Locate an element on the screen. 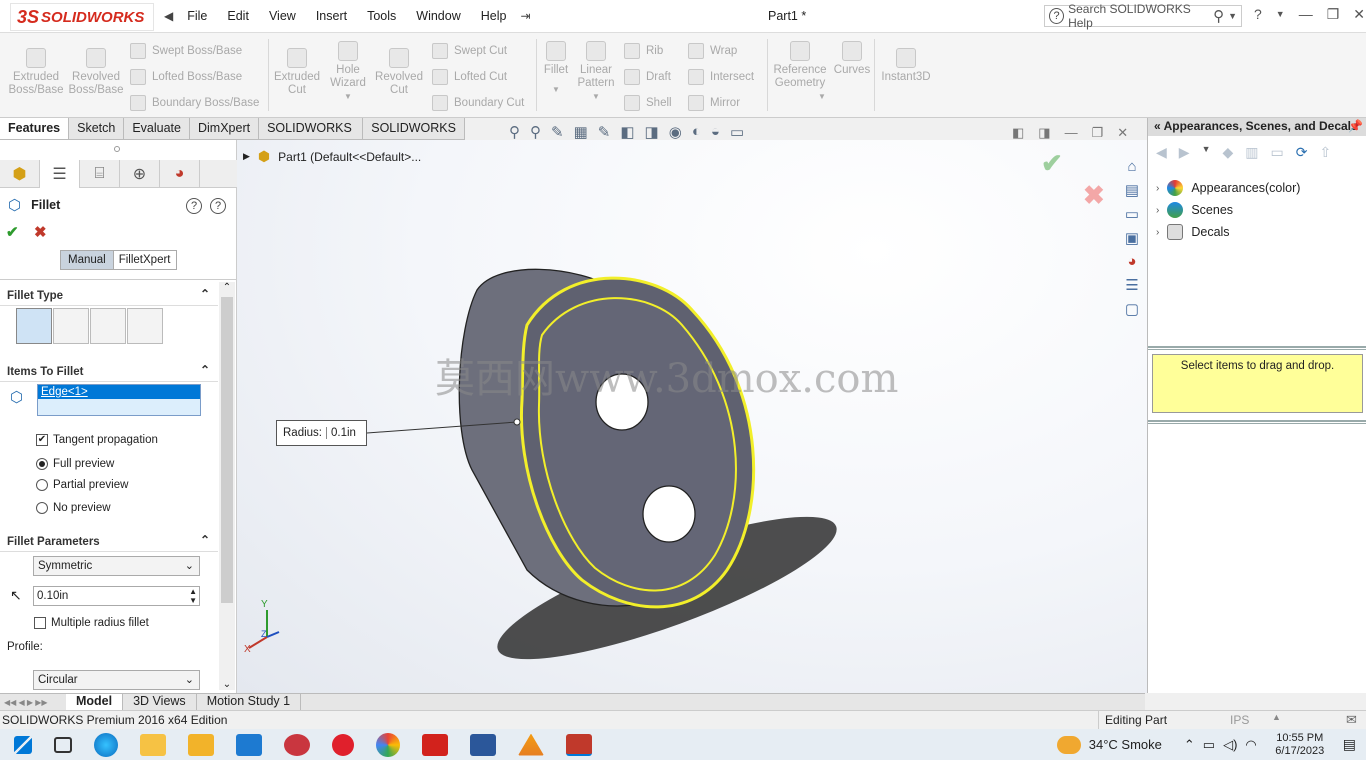 This screenshot has height=760, width=1366. up-folder-icon: ⇧ is located at coordinates (1325, 152).